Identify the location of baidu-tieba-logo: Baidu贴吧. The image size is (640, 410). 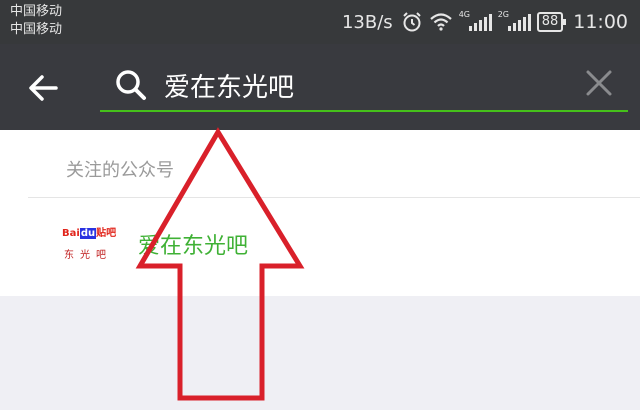
(91, 234).